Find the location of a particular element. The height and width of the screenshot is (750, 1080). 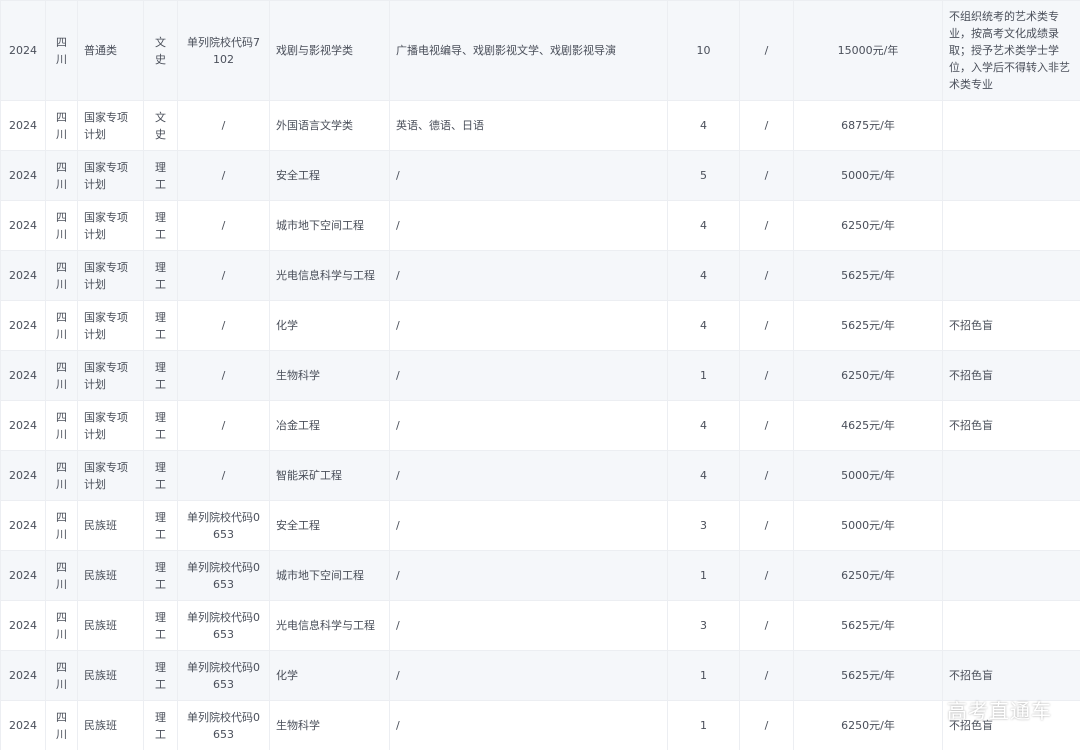

table-row: 2024 四川 民族班 理工 单列院校代码0653 安全工程/3/5000元/年 is located at coordinates (540, 525).